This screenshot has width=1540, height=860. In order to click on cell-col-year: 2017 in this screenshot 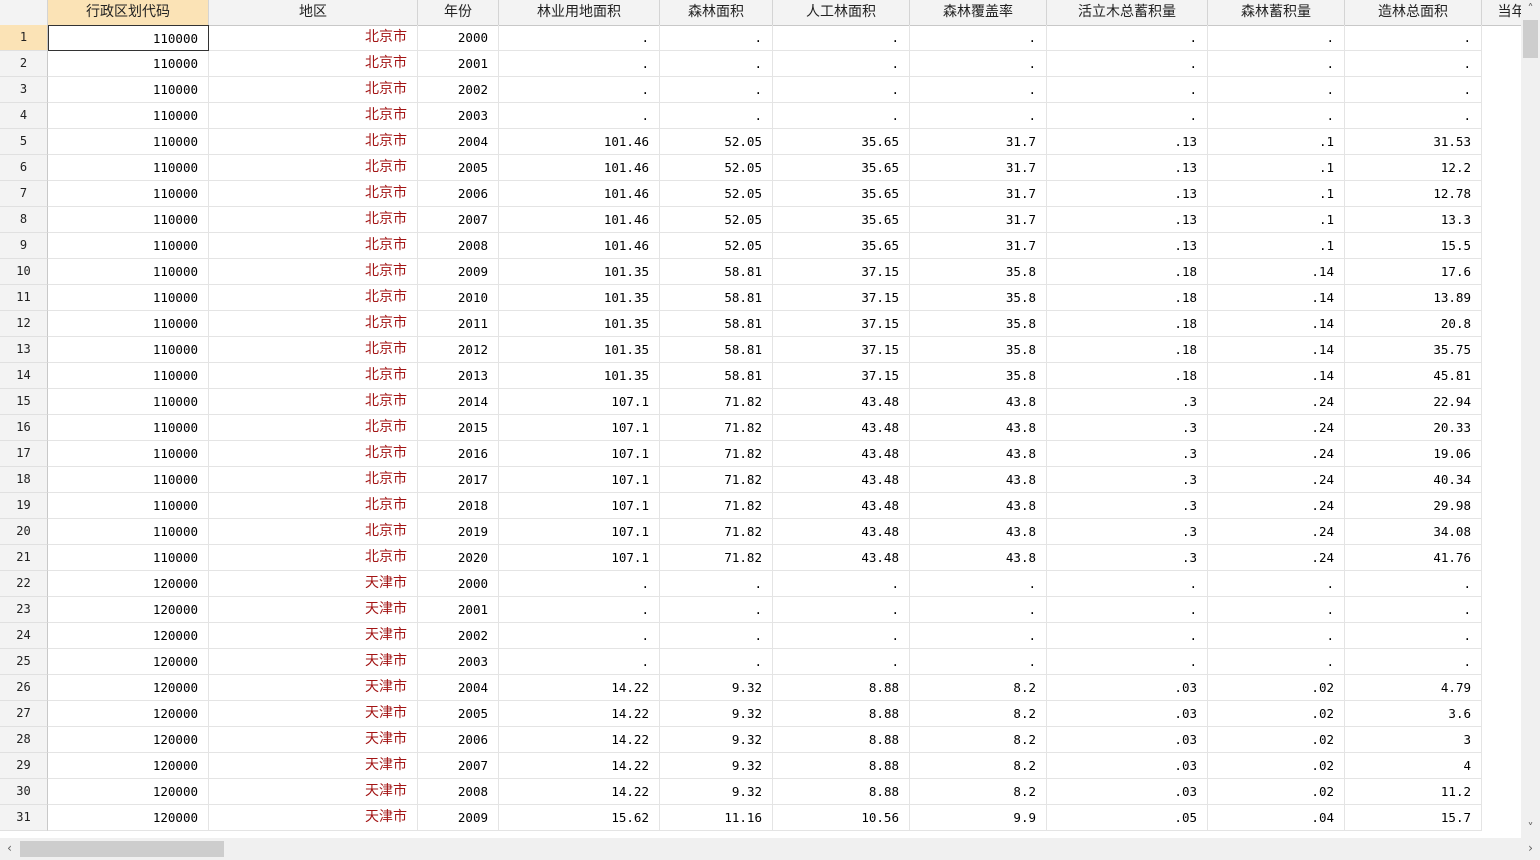, I will do `click(458, 480)`.